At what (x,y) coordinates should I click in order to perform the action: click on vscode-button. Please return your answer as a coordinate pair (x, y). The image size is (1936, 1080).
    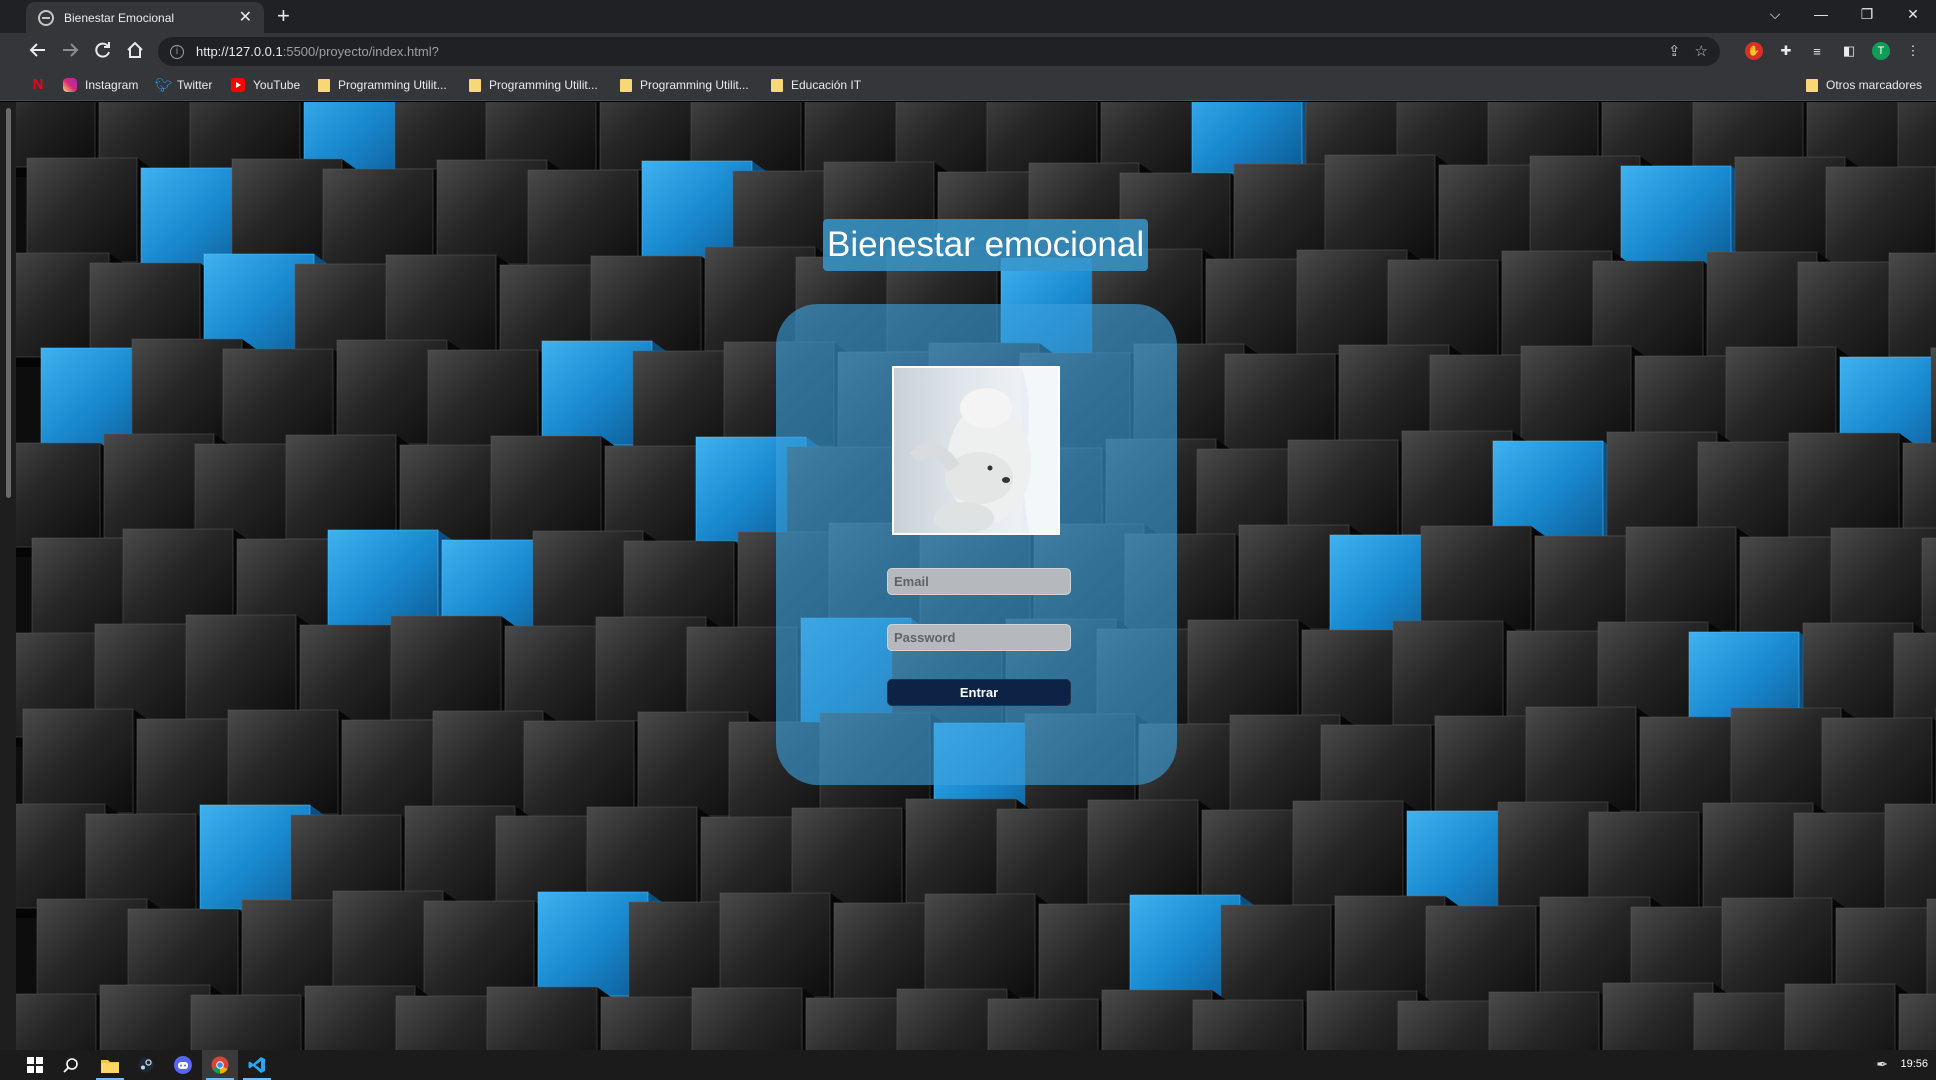
    Looking at the image, I should click on (257, 1065).